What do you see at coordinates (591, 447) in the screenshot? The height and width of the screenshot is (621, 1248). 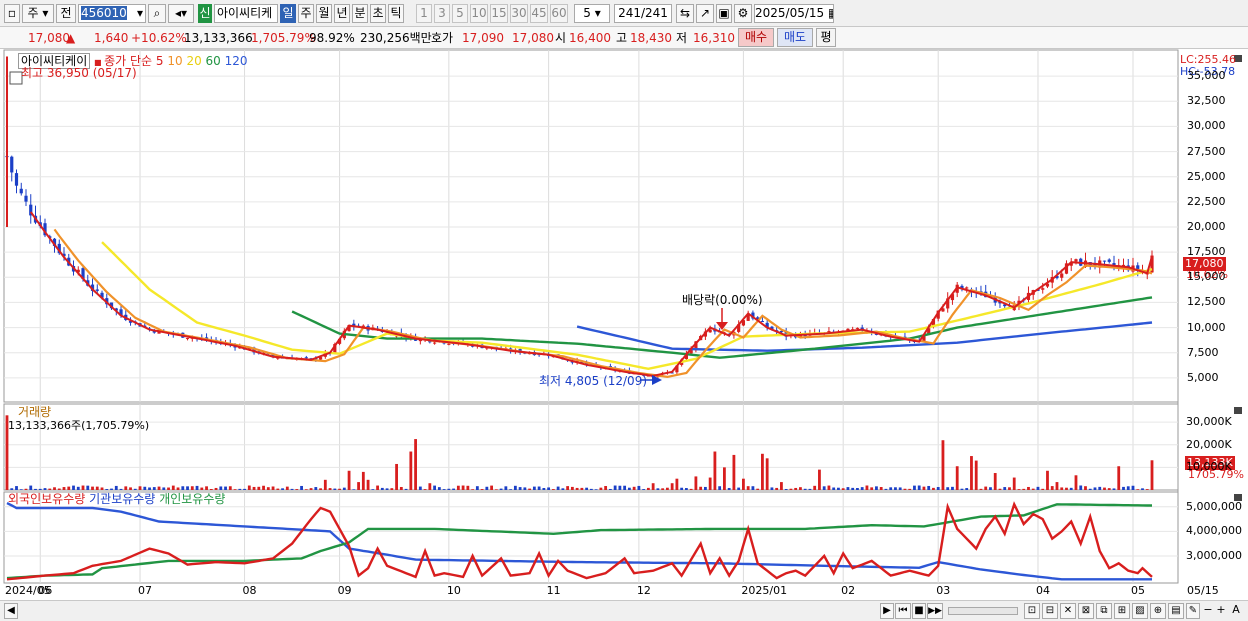 I see `volume-panel-frame` at bounding box center [591, 447].